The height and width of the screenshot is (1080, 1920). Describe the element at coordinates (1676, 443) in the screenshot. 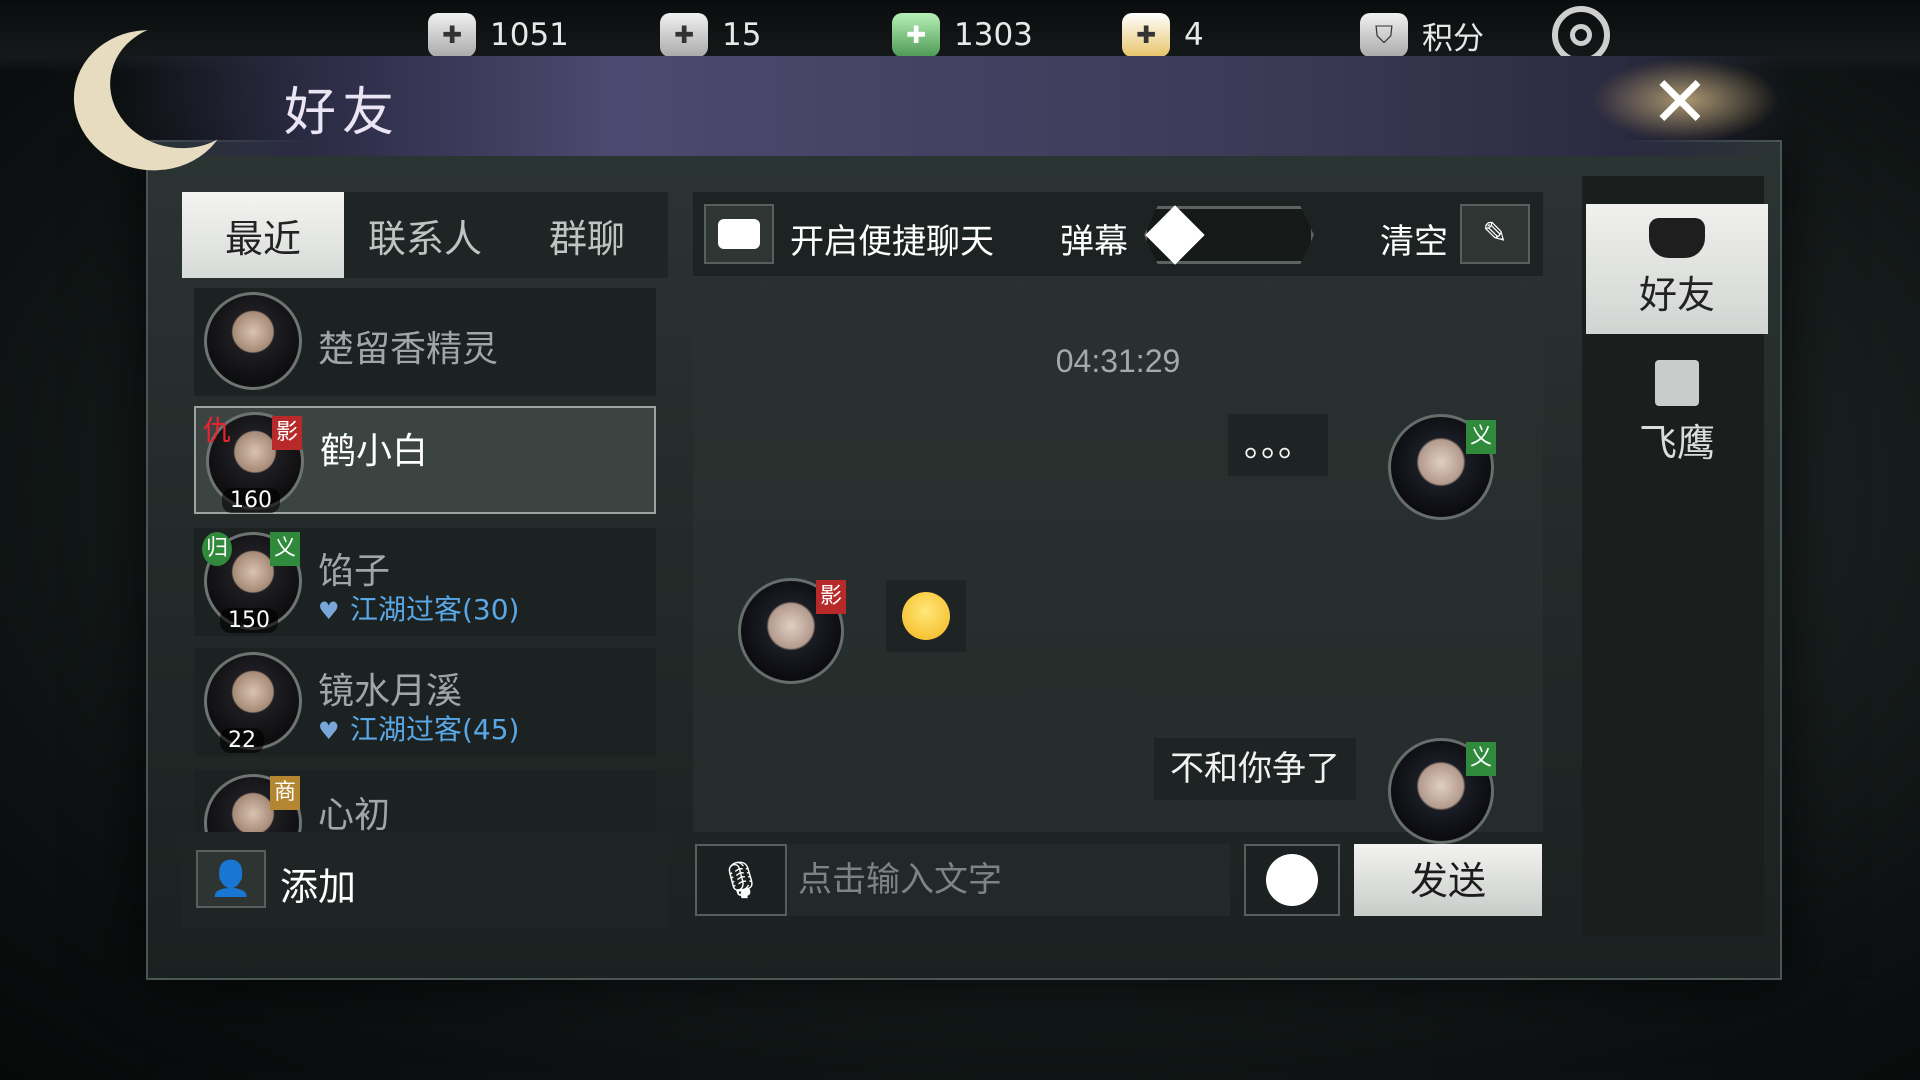

I see `side-tab-label: 飞鹰` at that location.